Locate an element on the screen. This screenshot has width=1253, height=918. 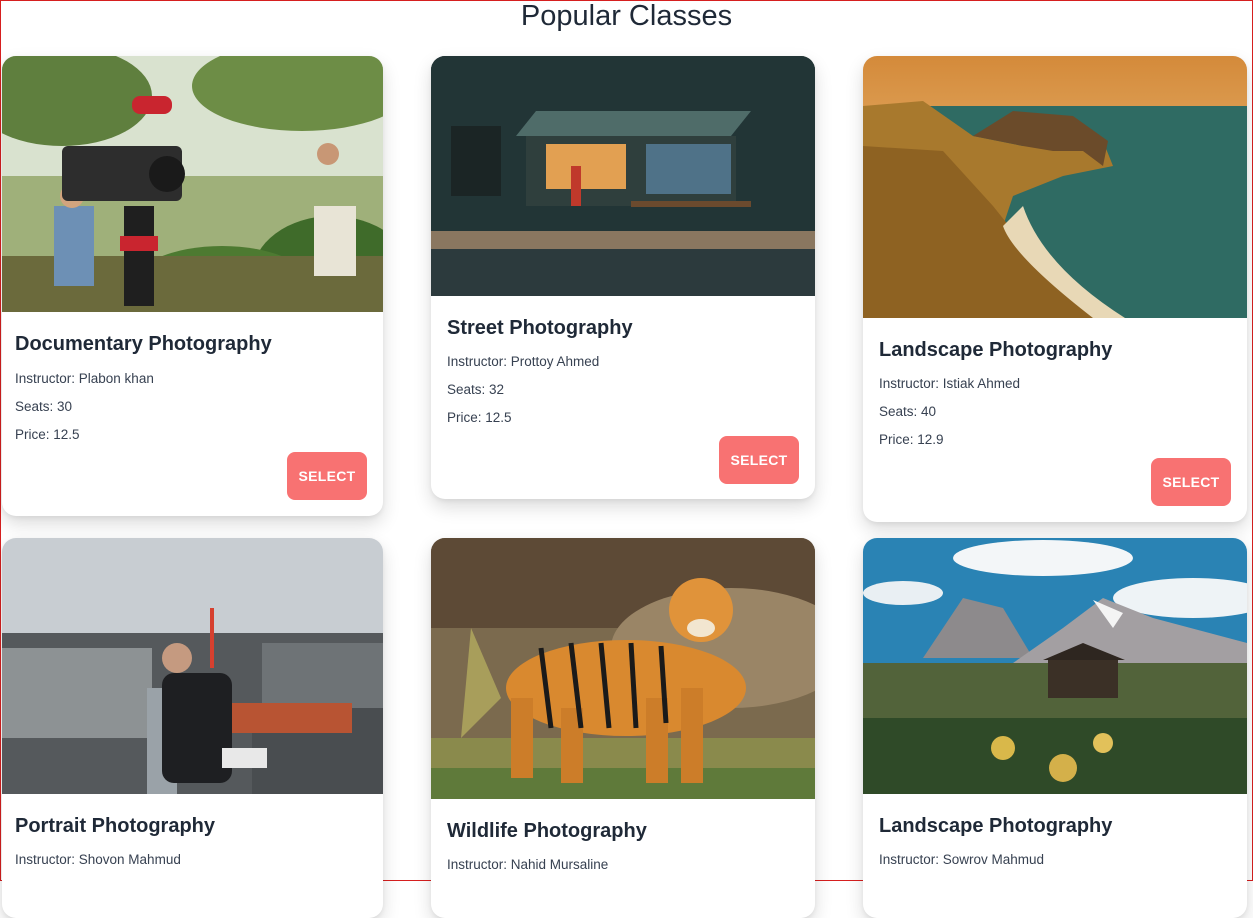
class-title: Street Photography is located at coordinates (540, 328).